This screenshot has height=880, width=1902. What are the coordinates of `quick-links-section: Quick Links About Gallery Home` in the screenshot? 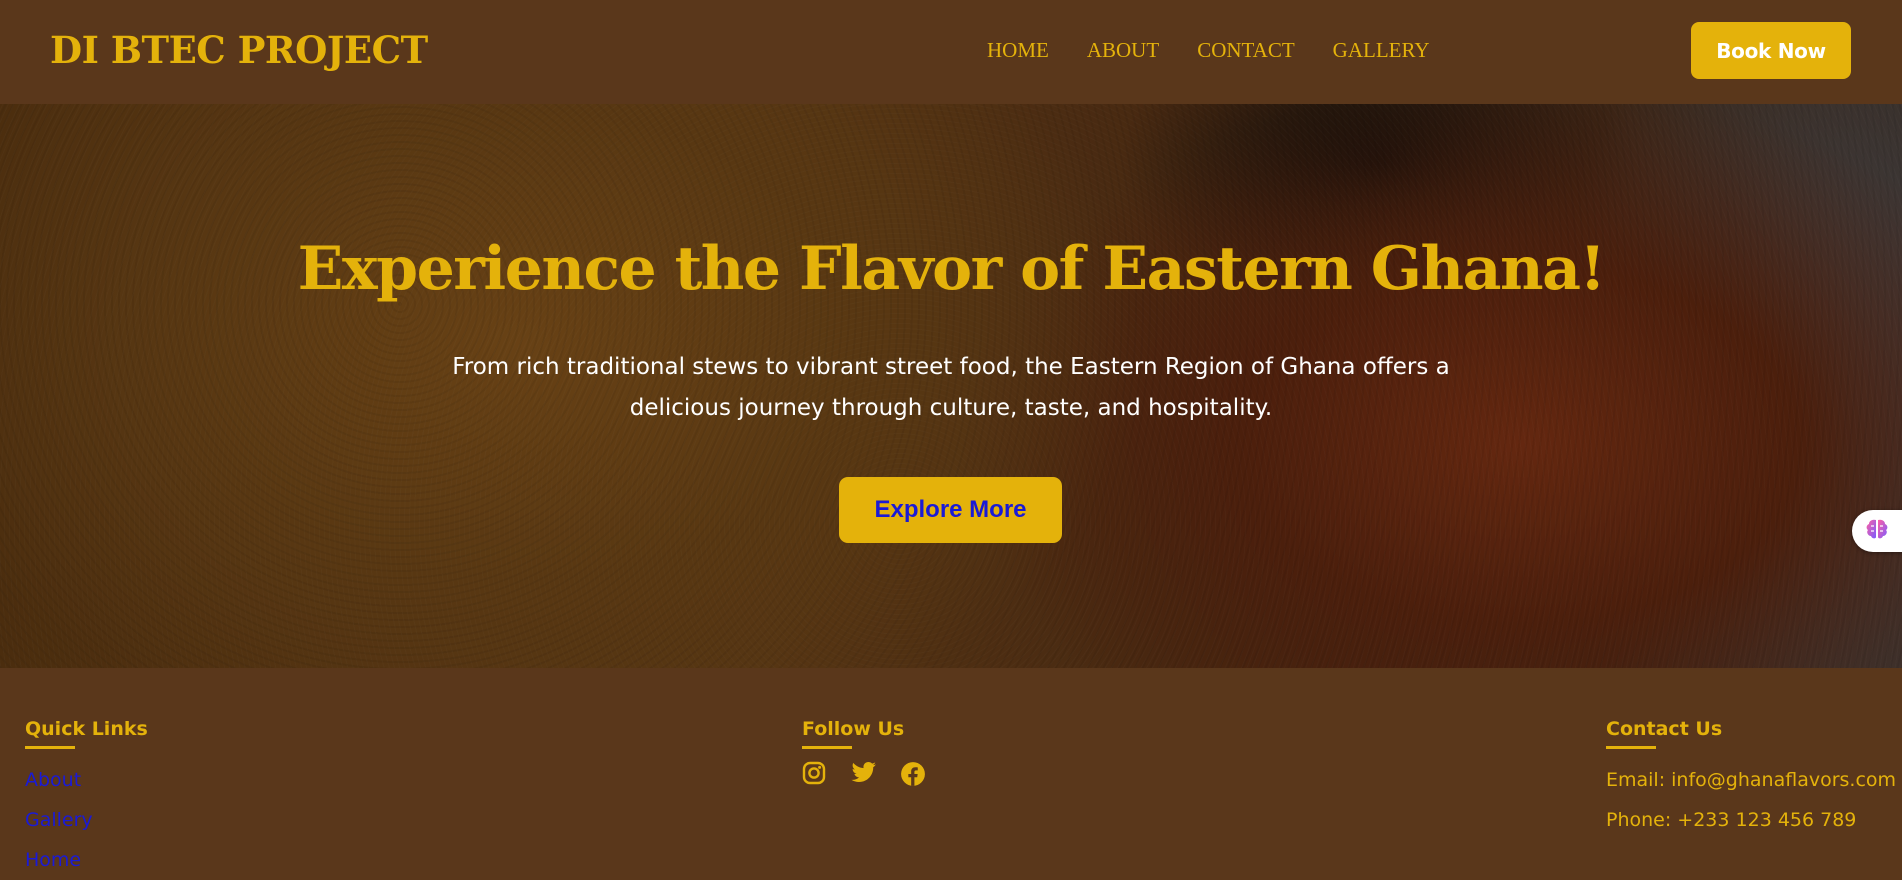 It's located at (86, 799).